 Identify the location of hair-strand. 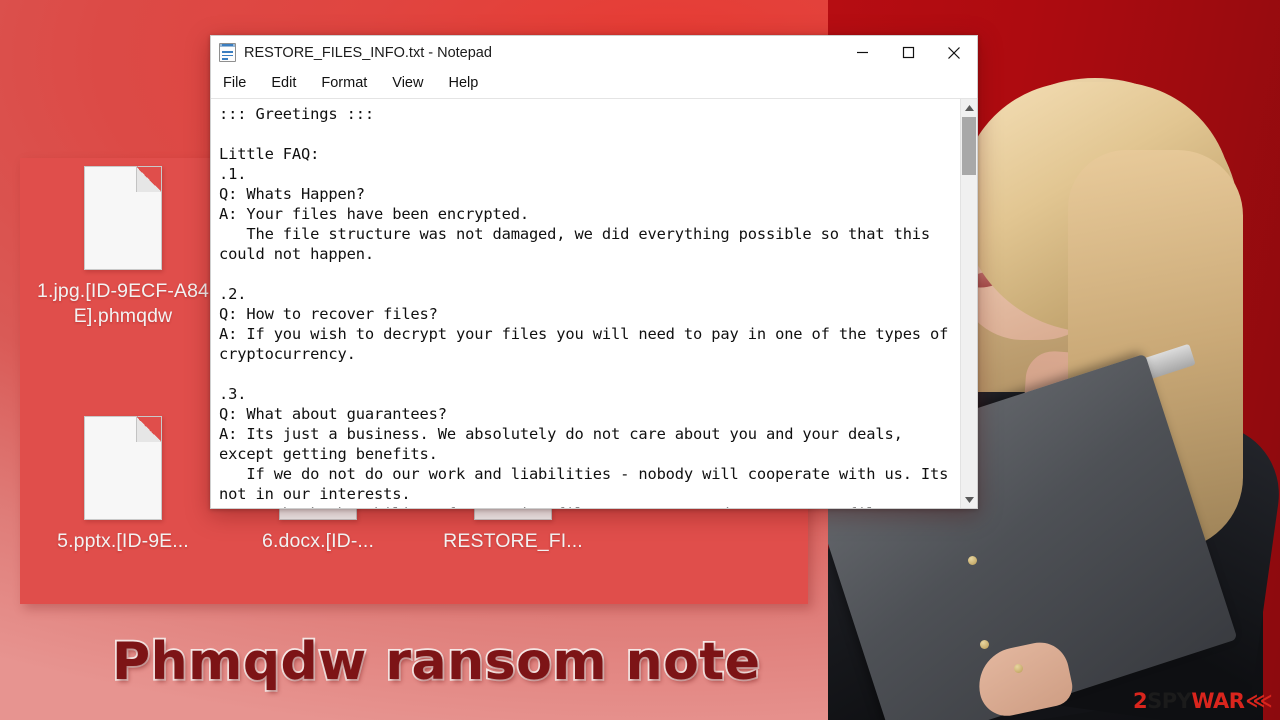
(1155, 350).